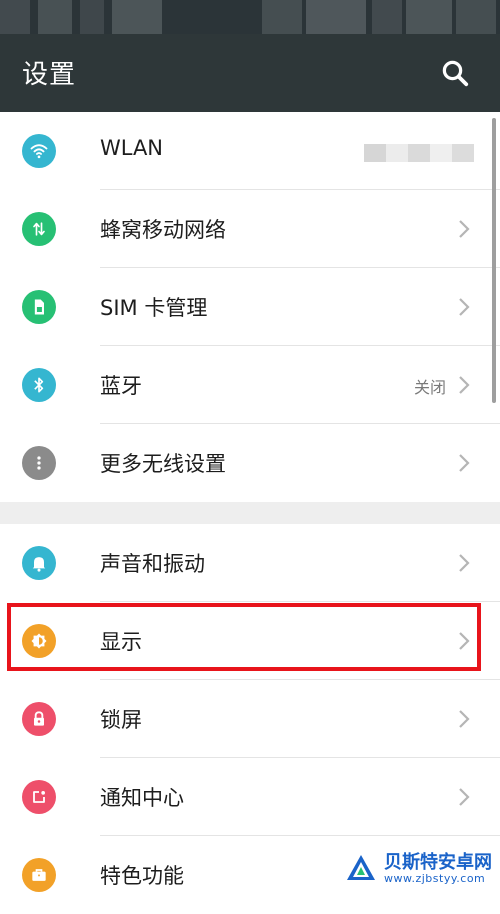  Describe the element at coordinates (250, 641) in the screenshot. I see `settings-item-display: 显示` at that location.